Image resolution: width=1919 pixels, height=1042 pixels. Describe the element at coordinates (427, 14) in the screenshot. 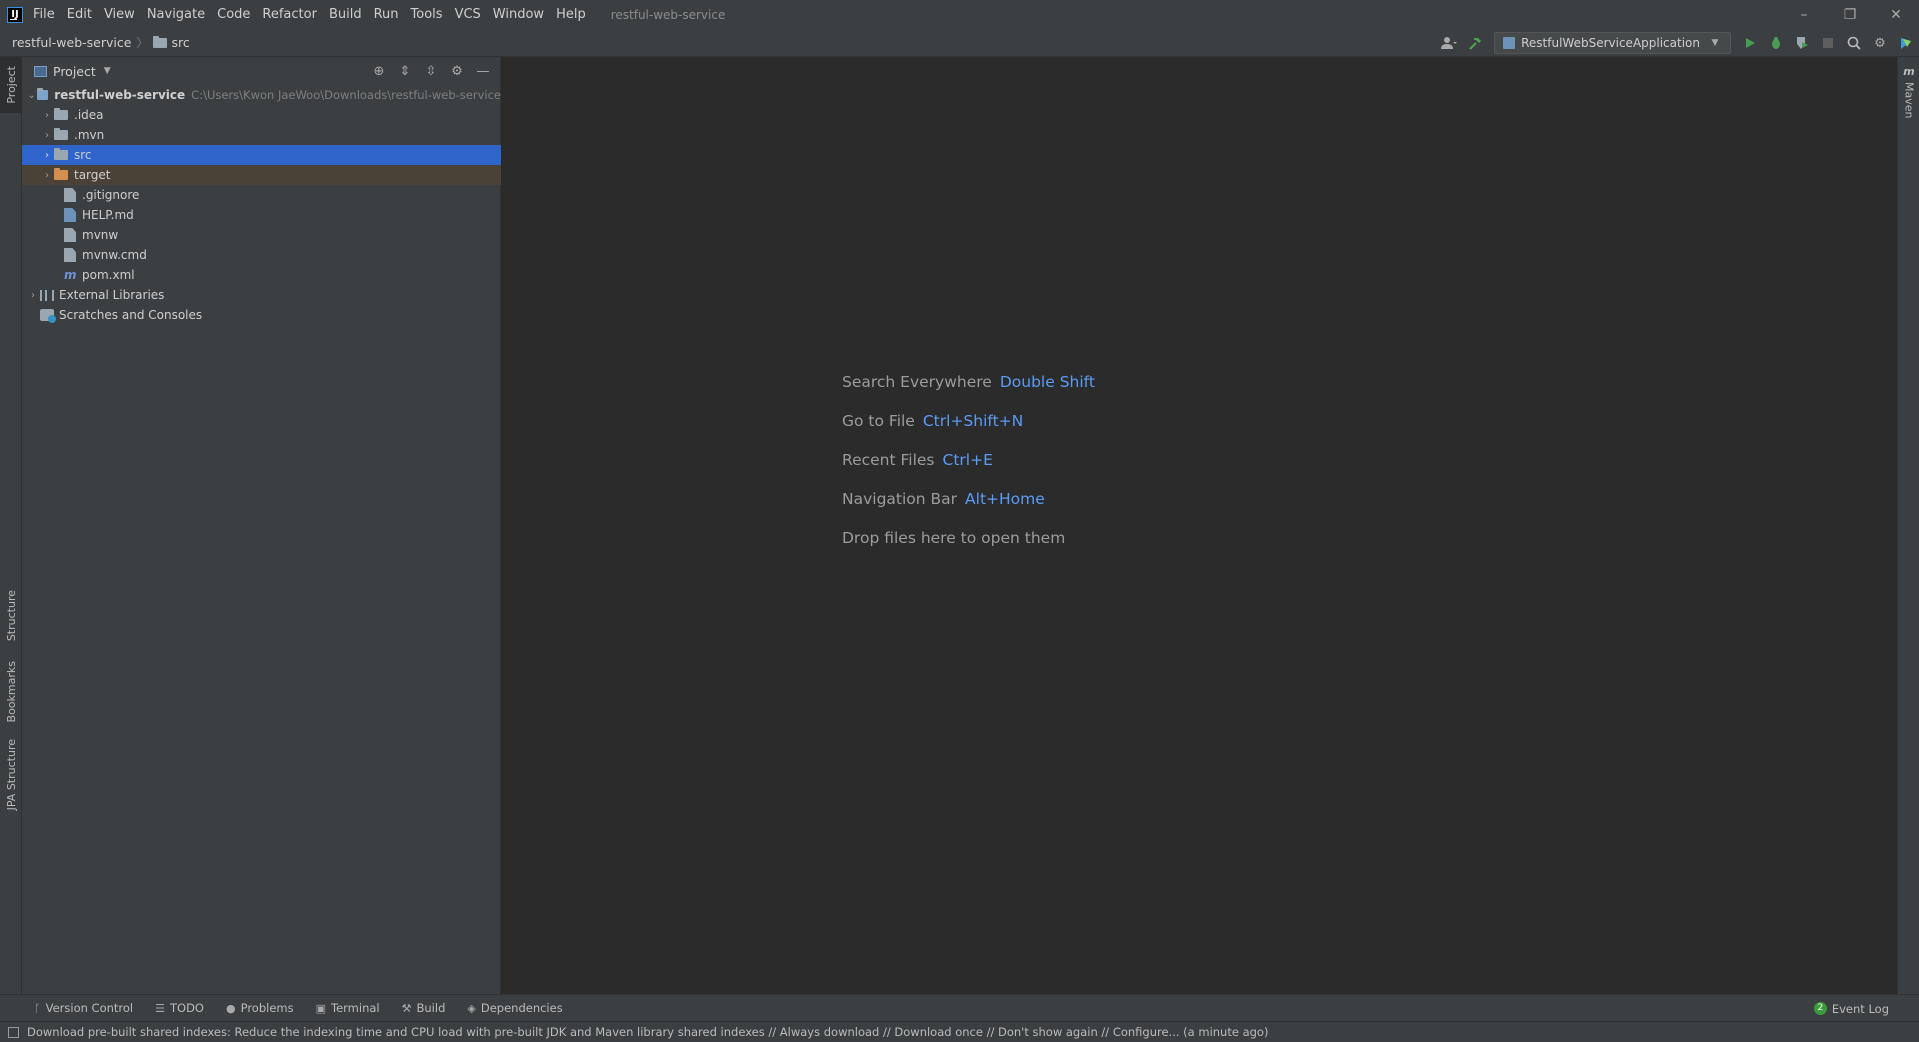

I see `menu-tools: Tools` at that location.